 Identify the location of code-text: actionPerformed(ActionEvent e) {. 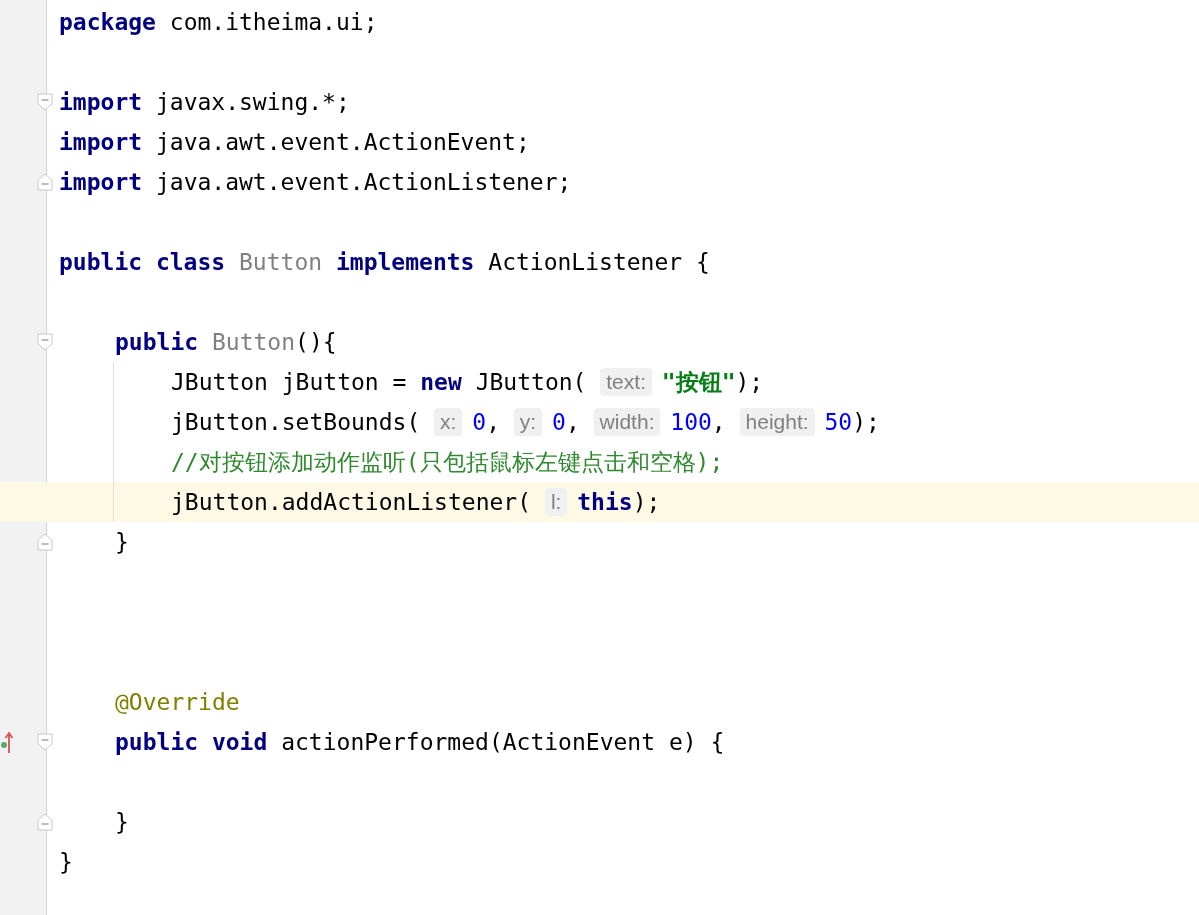
(502, 742).